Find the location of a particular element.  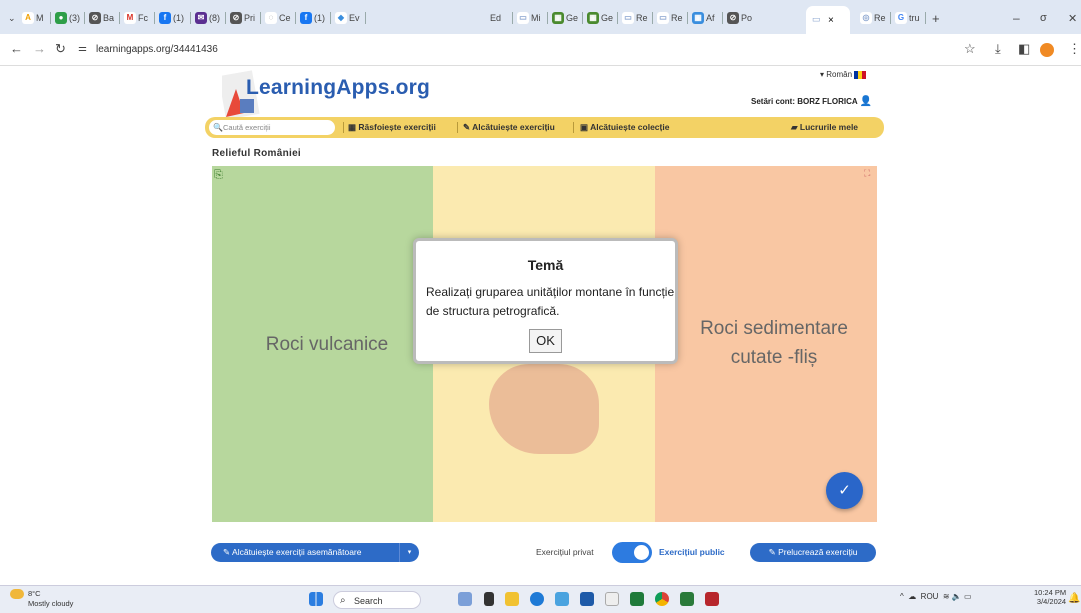

tab-list-button: ⌄ is located at coordinates (12, 18).